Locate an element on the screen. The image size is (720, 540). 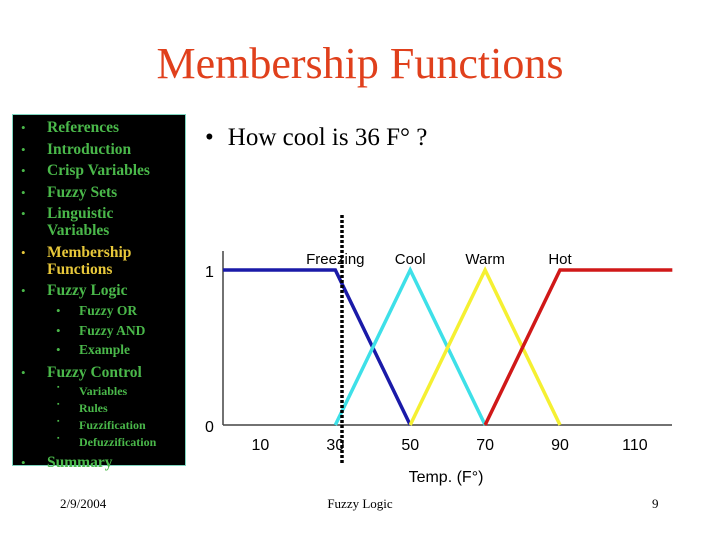
y-tick-label: 1 is located at coordinates (209, 272).